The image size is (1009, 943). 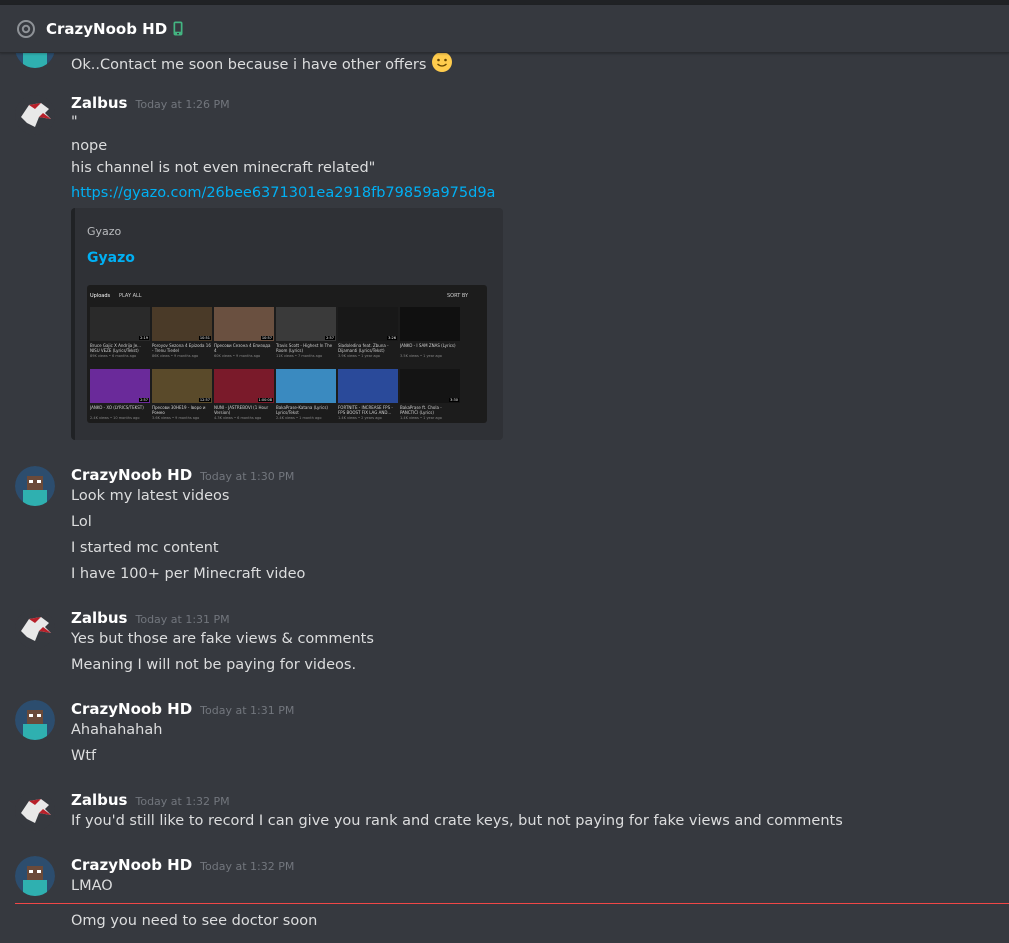 I want to click on username: Zalbus Today at 1:26 PM, so click(x=150, y=103).